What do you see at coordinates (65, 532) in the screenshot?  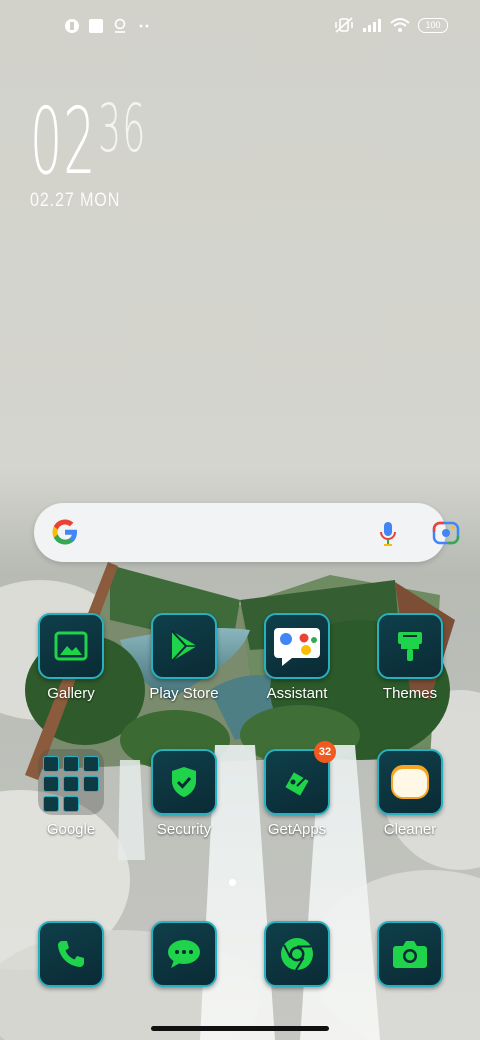 I see `google-logo` at bounding box center [65, 532].